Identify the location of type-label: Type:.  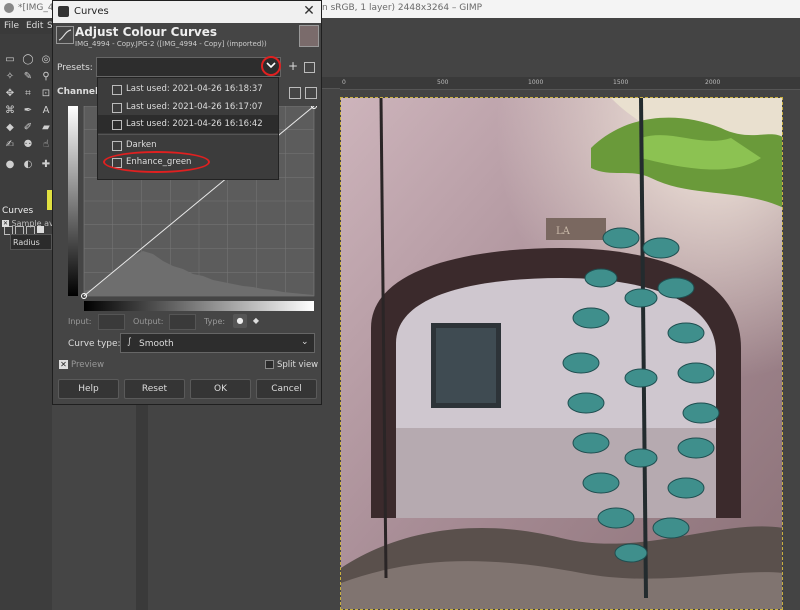
(215, 321).